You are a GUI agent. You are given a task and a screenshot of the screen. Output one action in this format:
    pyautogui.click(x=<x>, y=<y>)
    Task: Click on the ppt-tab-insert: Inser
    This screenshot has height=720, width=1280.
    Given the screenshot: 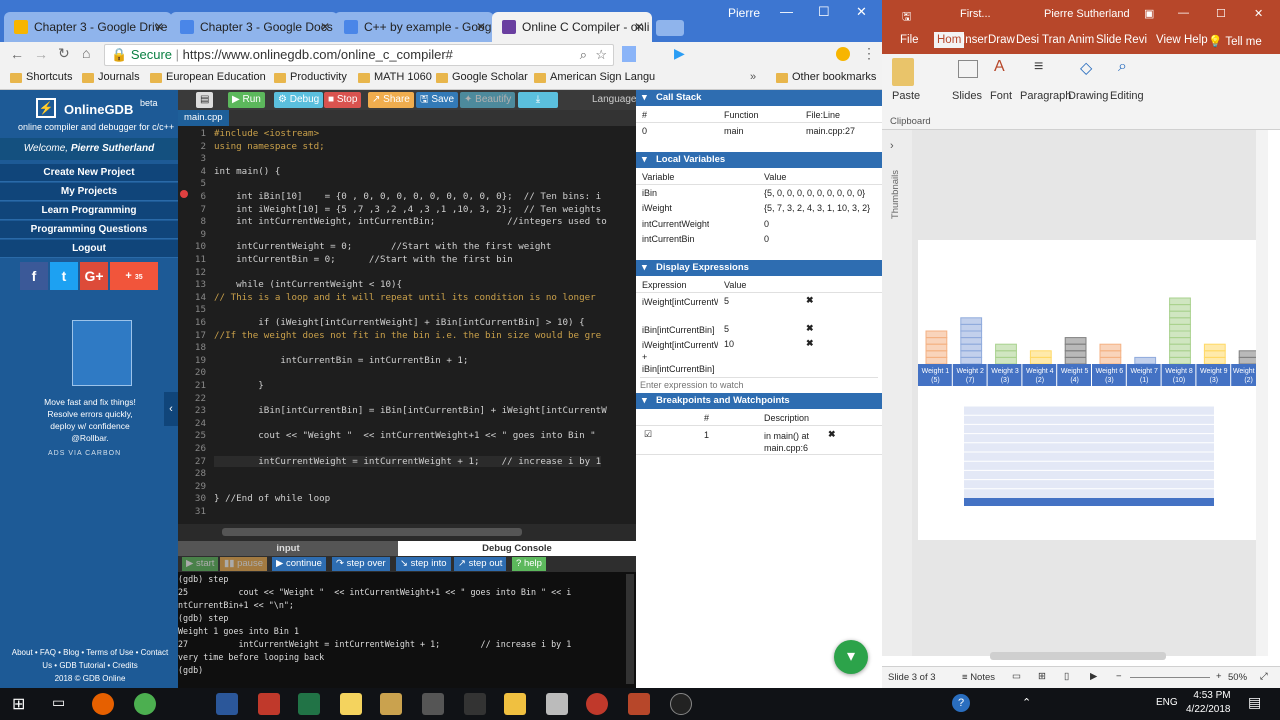 What is the action you would take?
    pyautogui.click(x=975, y=40)
    